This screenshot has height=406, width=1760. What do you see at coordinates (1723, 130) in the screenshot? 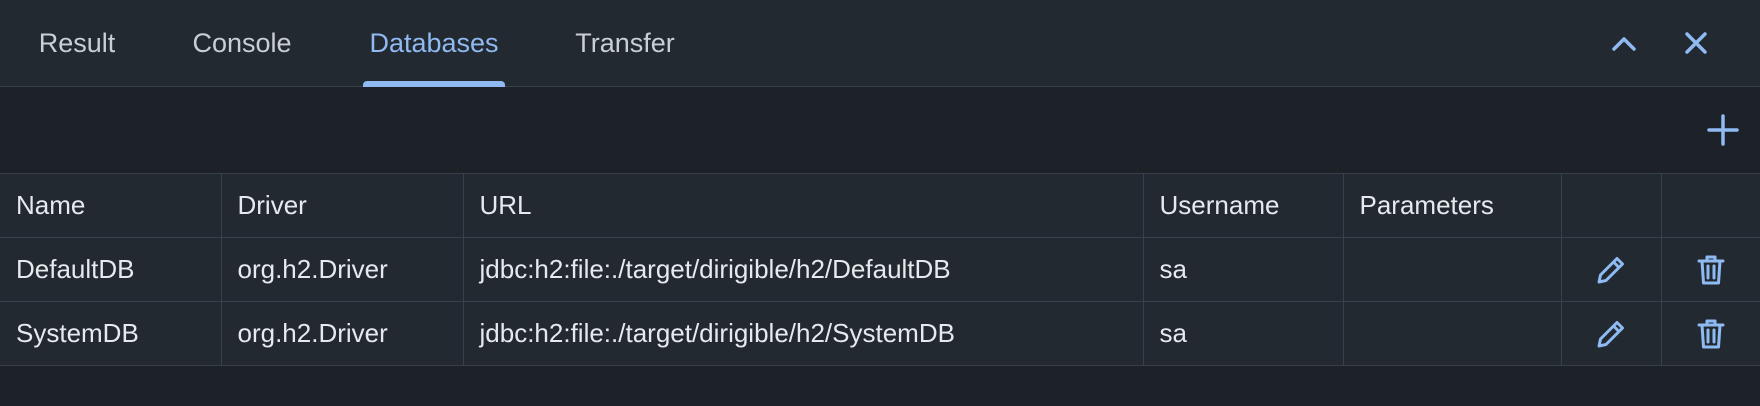
I see `plus-icon` at bounding box center [1723, 130].